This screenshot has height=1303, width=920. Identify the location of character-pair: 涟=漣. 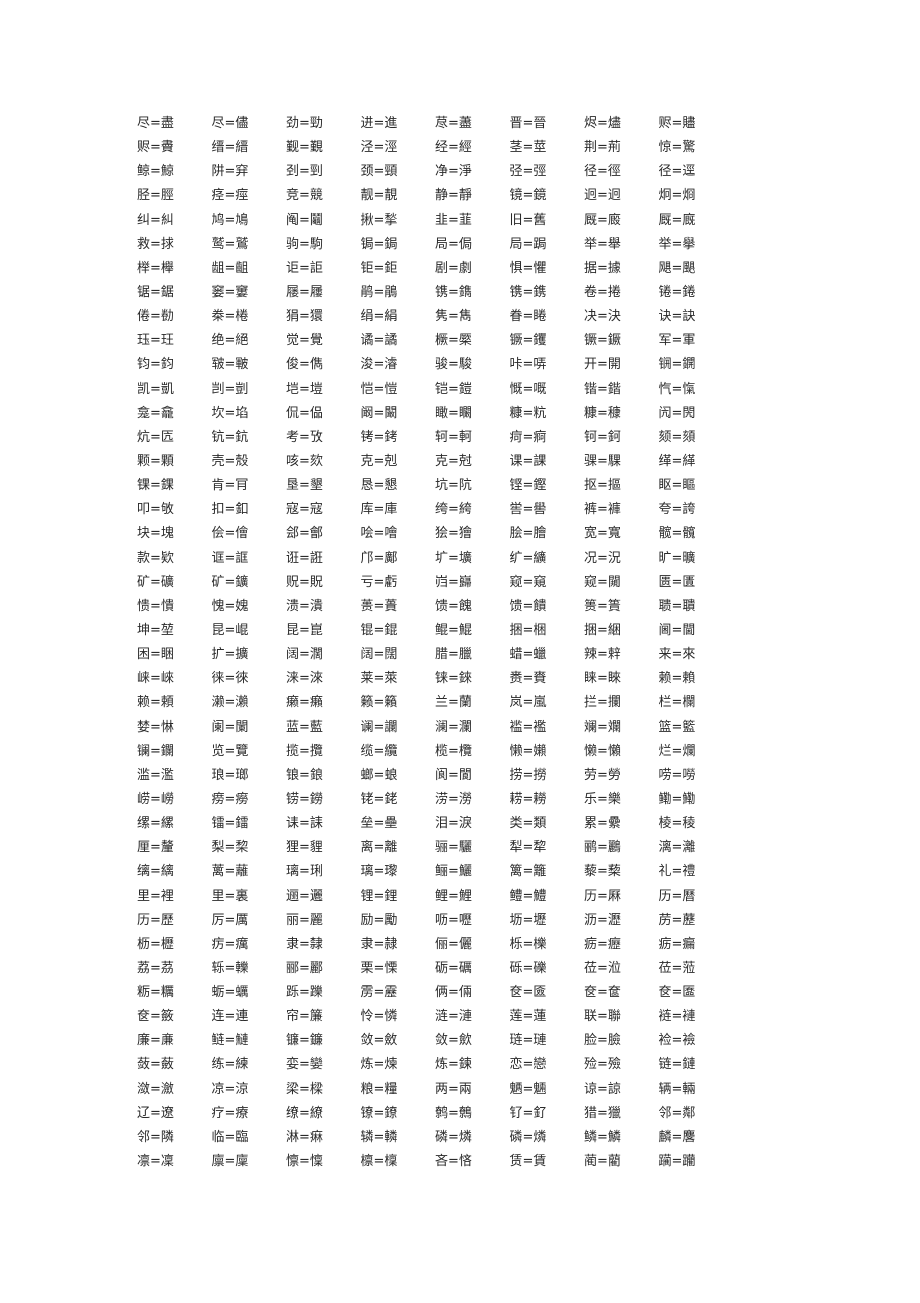
(453, 1017).